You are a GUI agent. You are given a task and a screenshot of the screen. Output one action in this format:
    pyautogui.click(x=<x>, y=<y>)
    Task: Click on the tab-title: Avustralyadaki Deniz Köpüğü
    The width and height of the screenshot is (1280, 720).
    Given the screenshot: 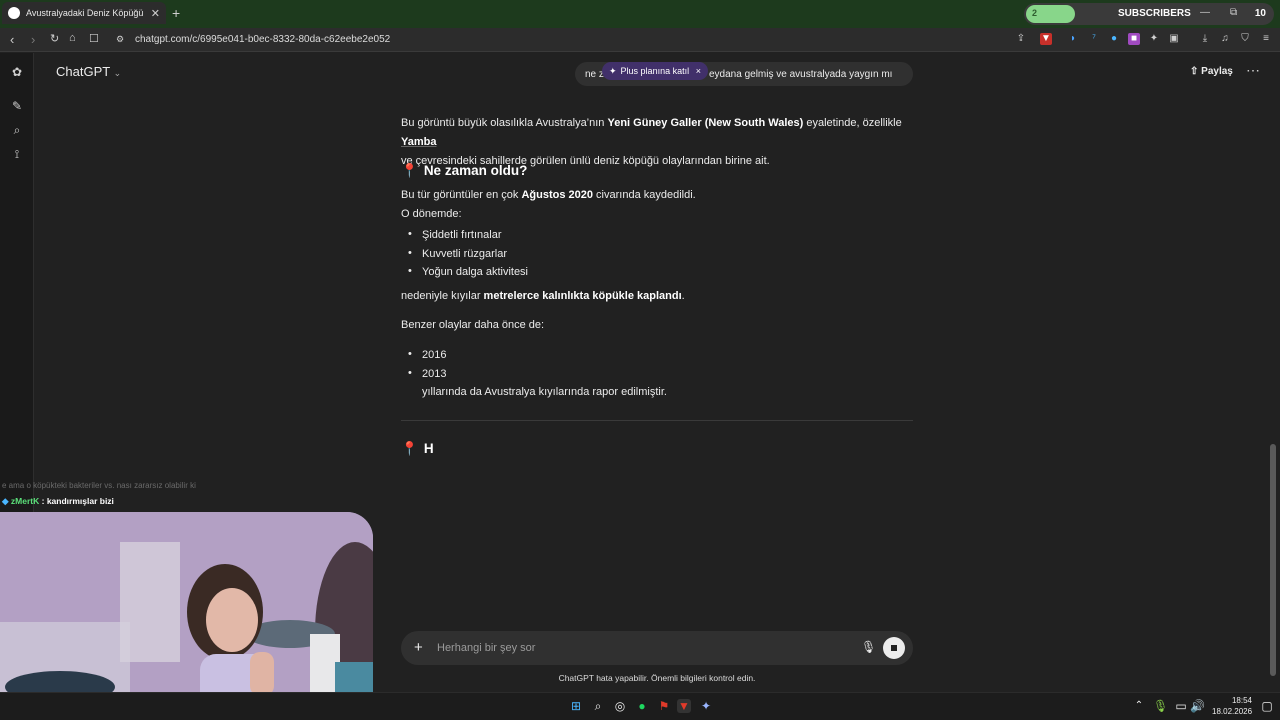 What is the action you would take?
    pyautogui.click(x=85, y=13)
    